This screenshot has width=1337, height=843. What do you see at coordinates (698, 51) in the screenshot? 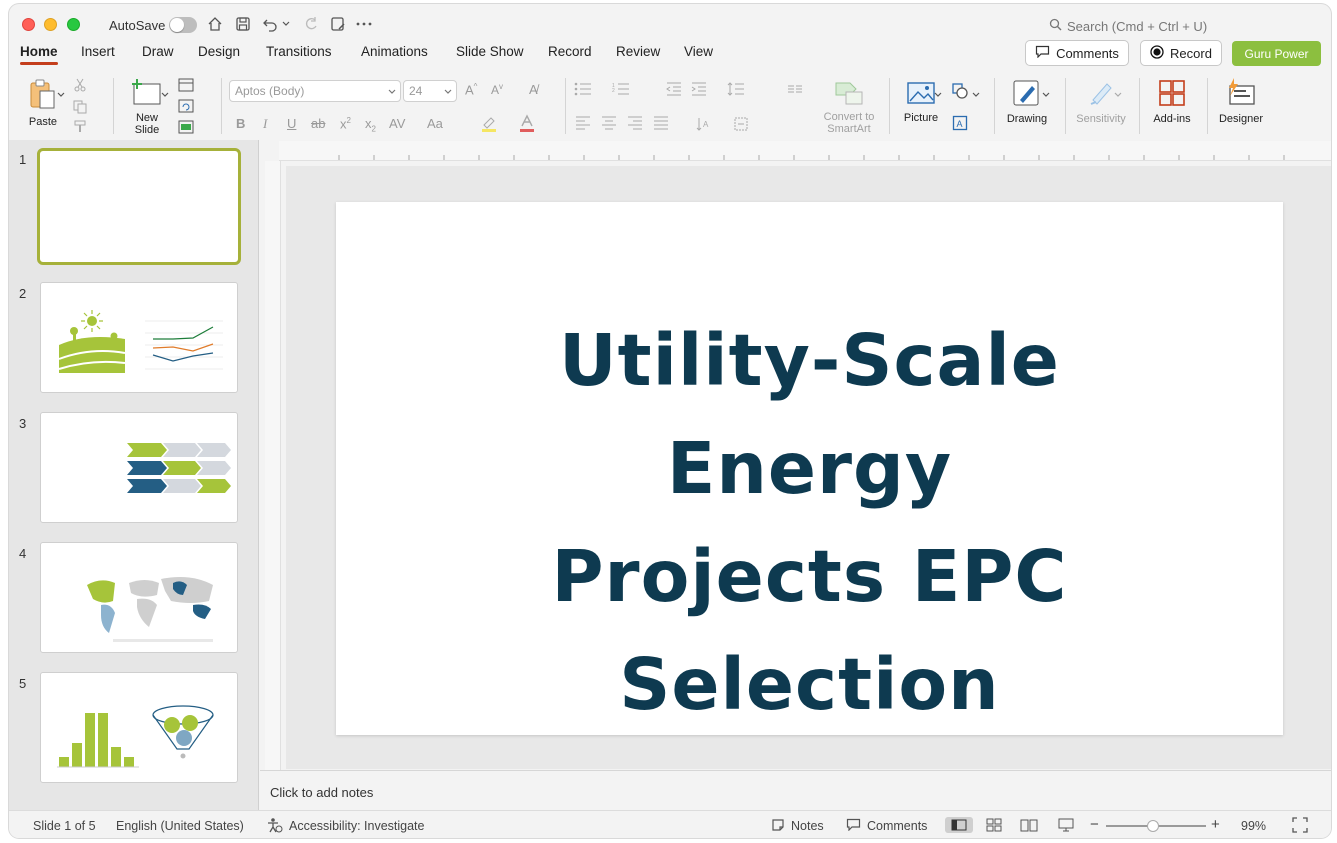
I see `tab-view: View` at bounding box center [698, 51].